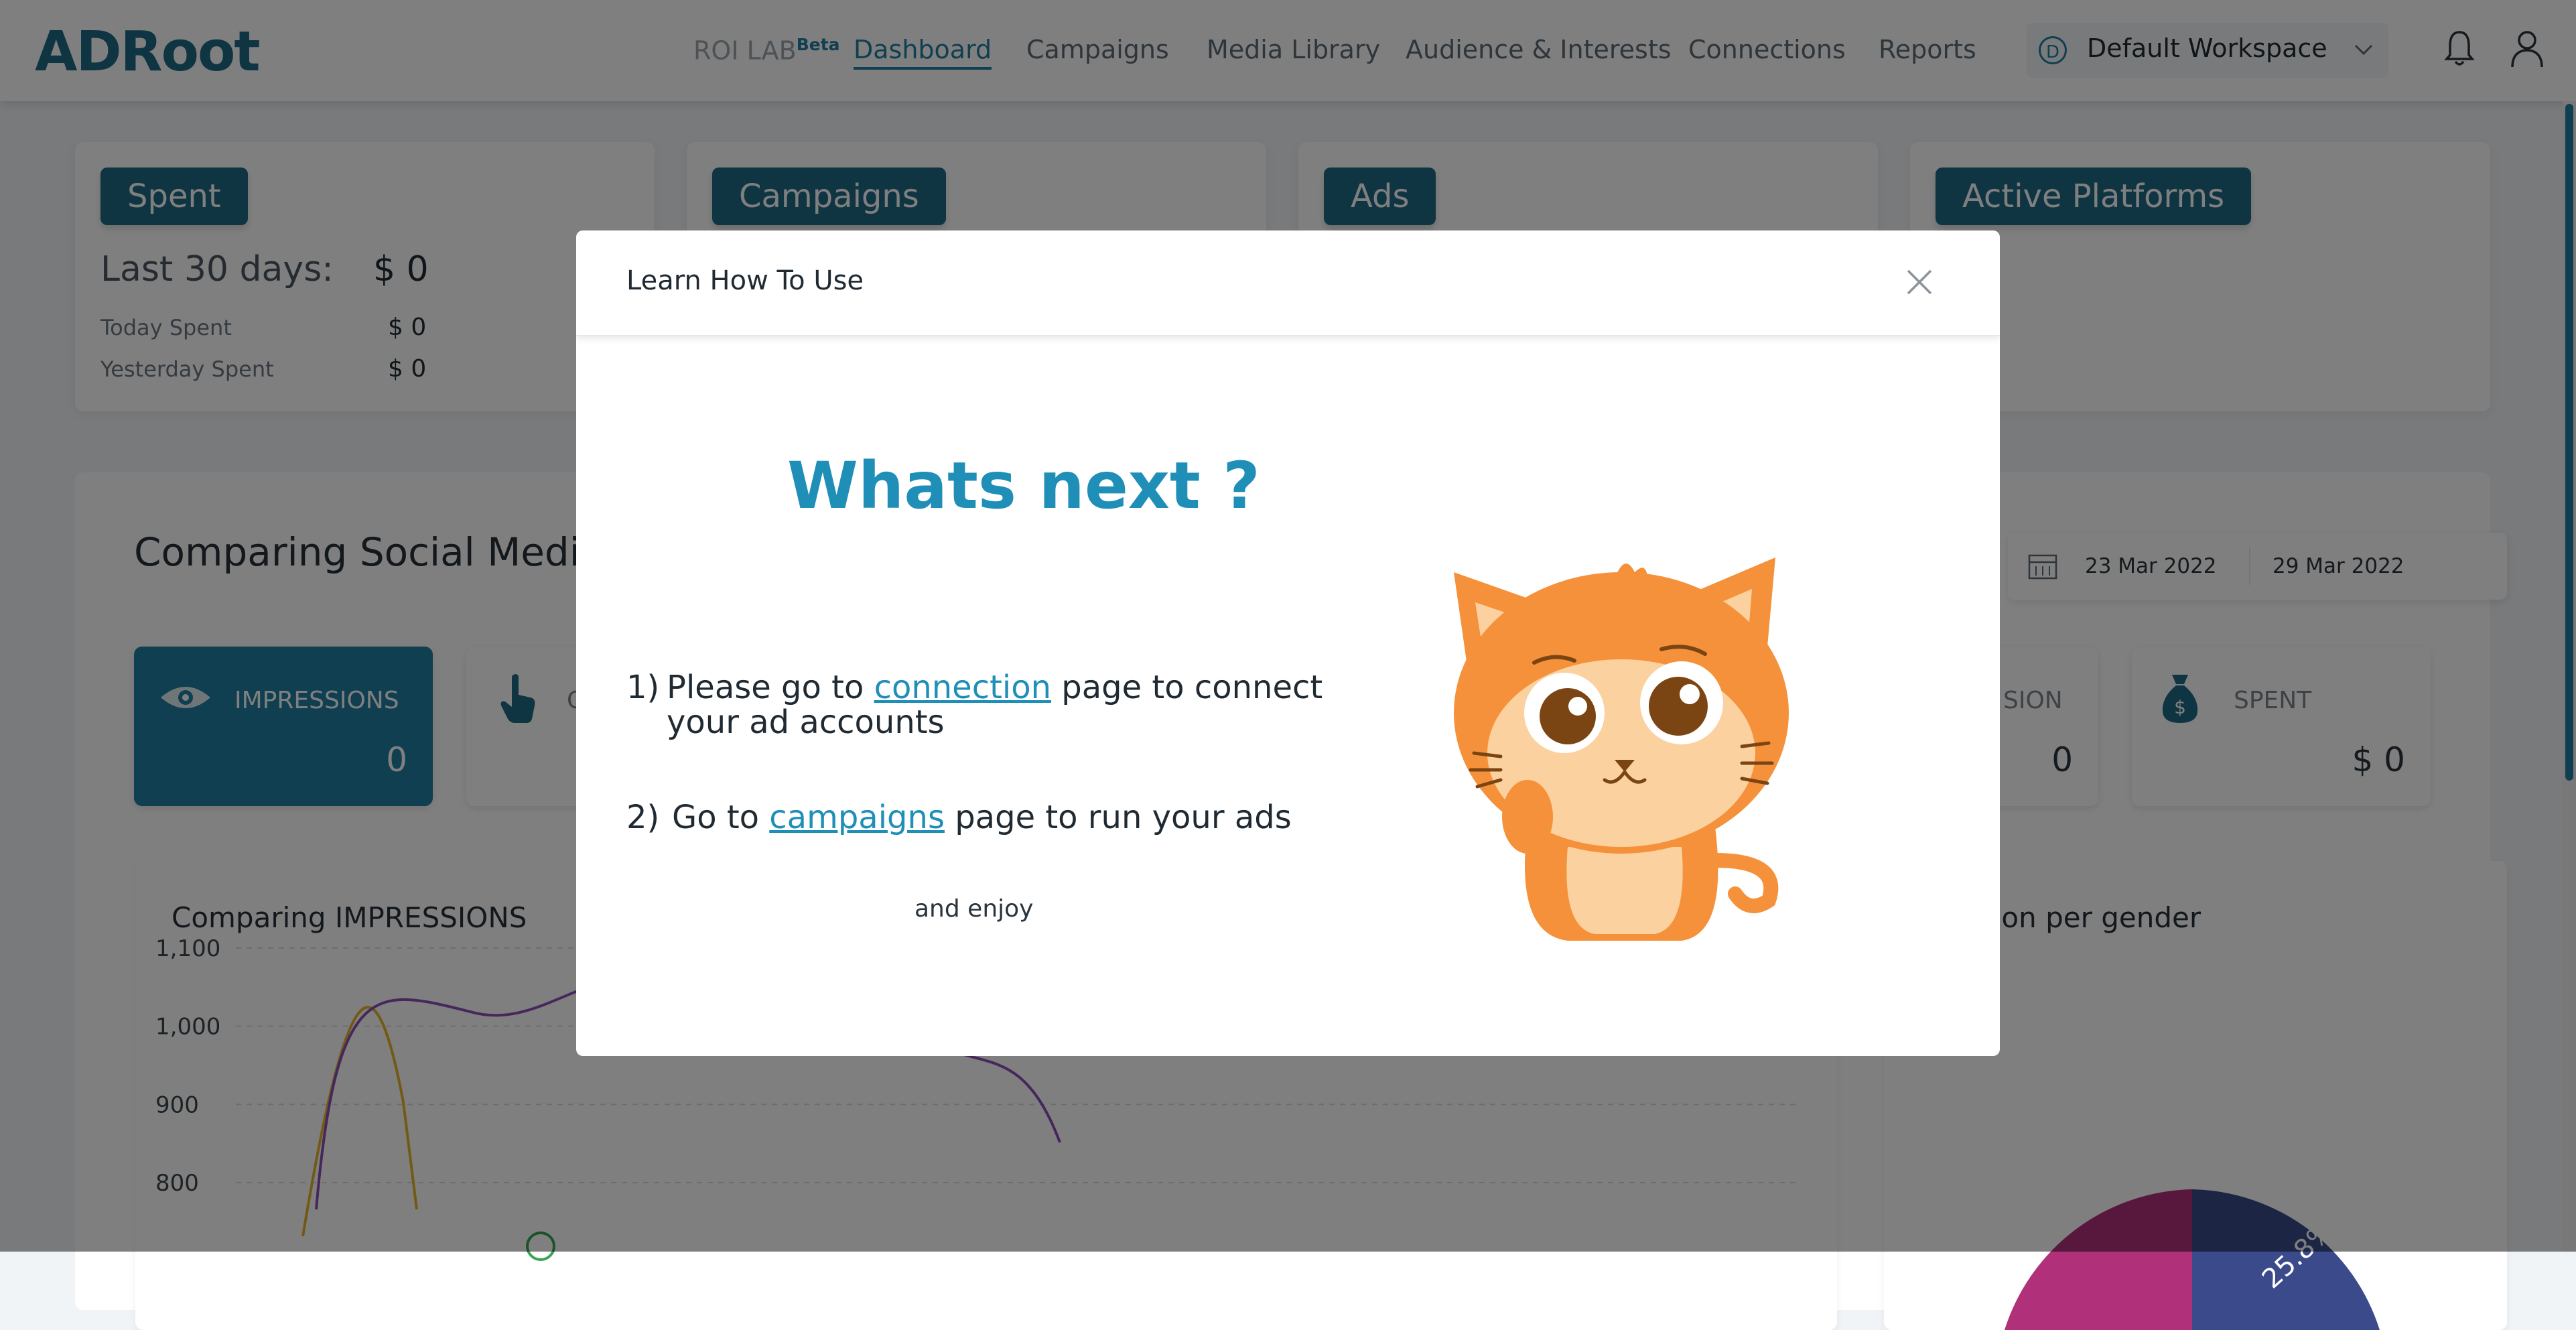 This screenshot has width=2576, height=1330. Describe the element at coordinates (962, 687) in the screenshot. I see `connection-link: connection` at that location.